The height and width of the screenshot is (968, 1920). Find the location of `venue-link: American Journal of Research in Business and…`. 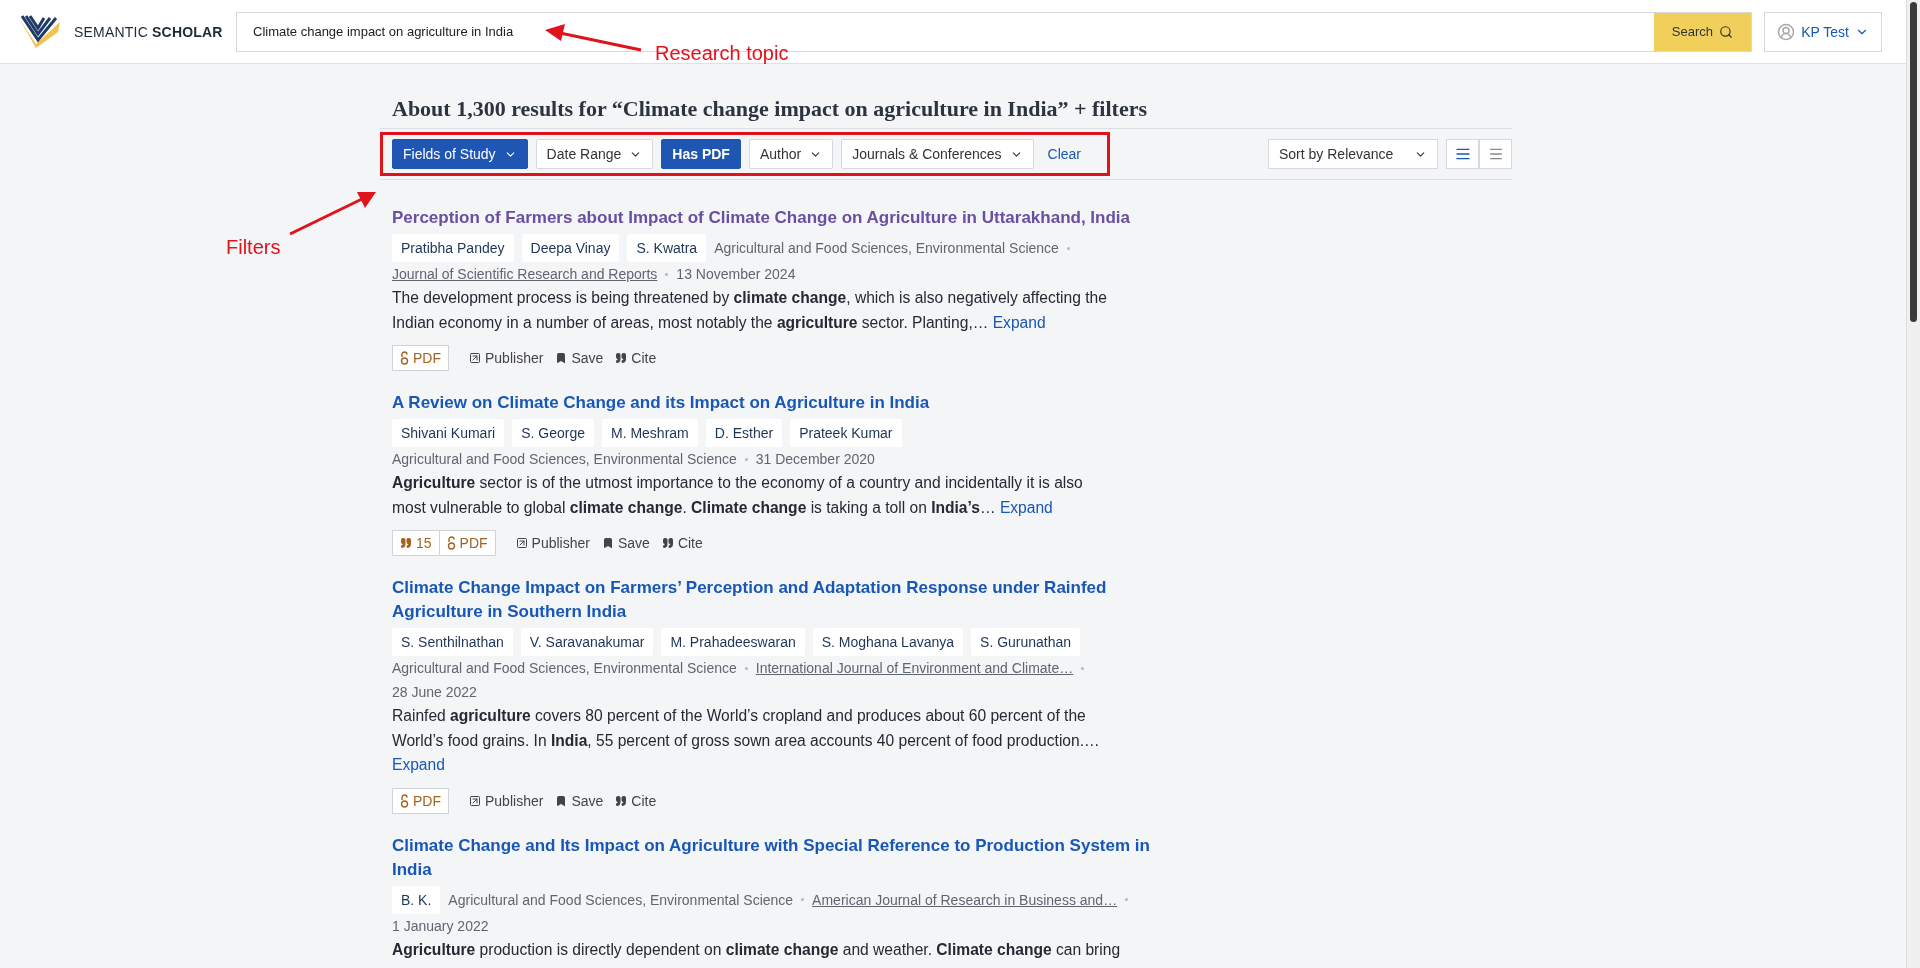

venue-link: American Journal of Research in Business and… is located at coordinates (965, 899).